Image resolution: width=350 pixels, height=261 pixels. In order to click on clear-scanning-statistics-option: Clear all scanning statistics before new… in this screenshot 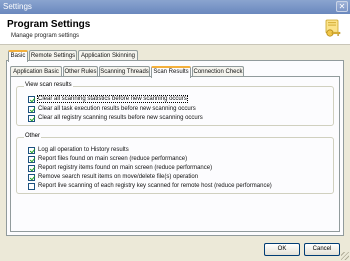, I will do `click(108, 99)`.